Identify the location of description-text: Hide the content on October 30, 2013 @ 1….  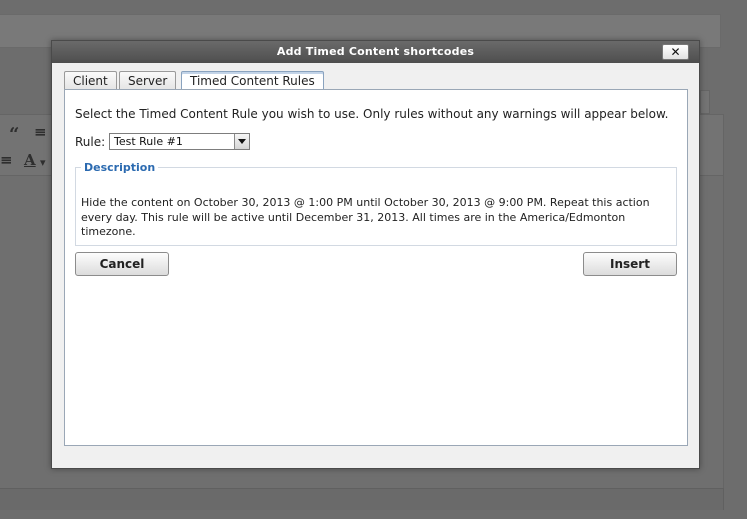
(365, 217).